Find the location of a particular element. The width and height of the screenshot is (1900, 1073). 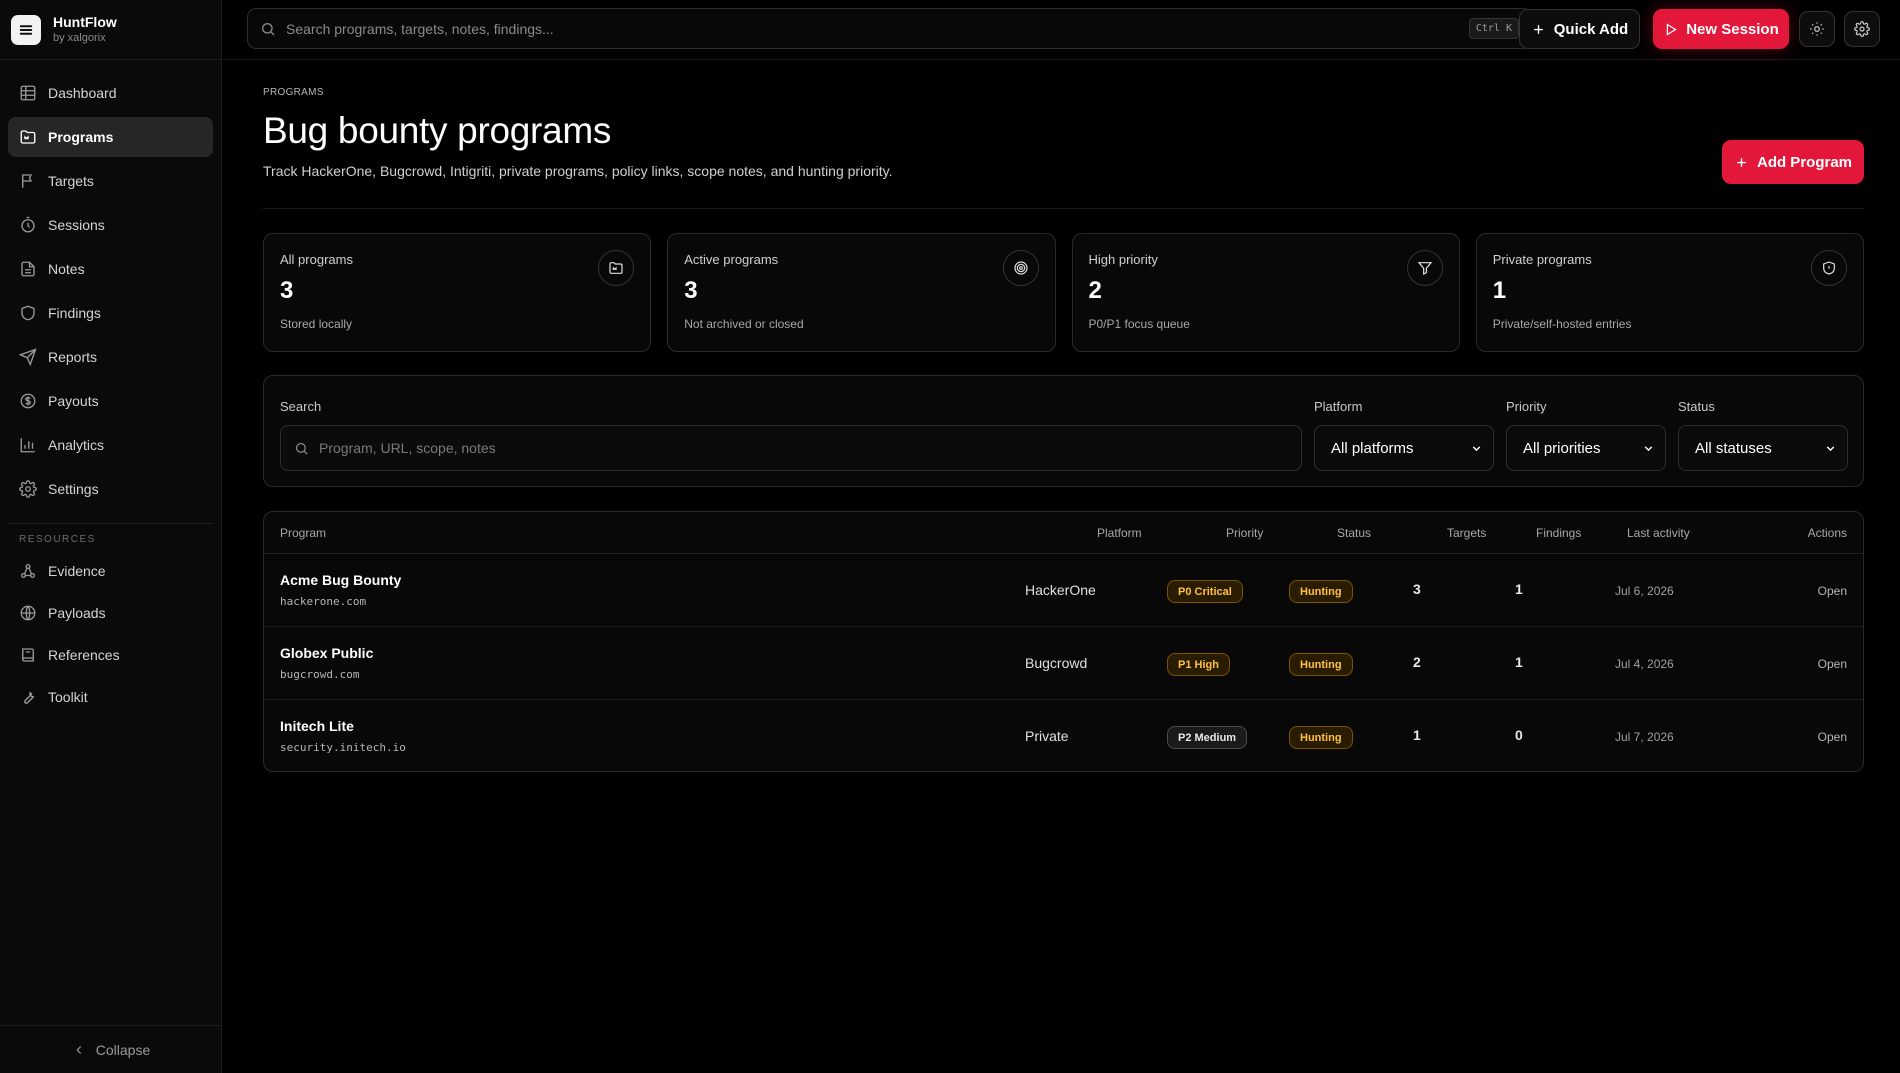

app-byline: by xalgorix is located at coordinates (79, 38).